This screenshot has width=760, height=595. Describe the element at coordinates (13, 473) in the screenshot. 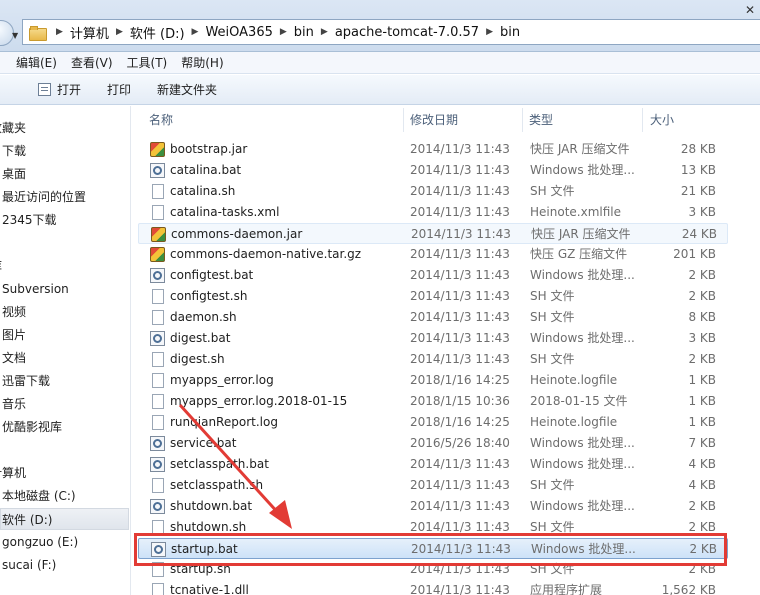

I see `sidebar-item-computer: 计算机` at that location.